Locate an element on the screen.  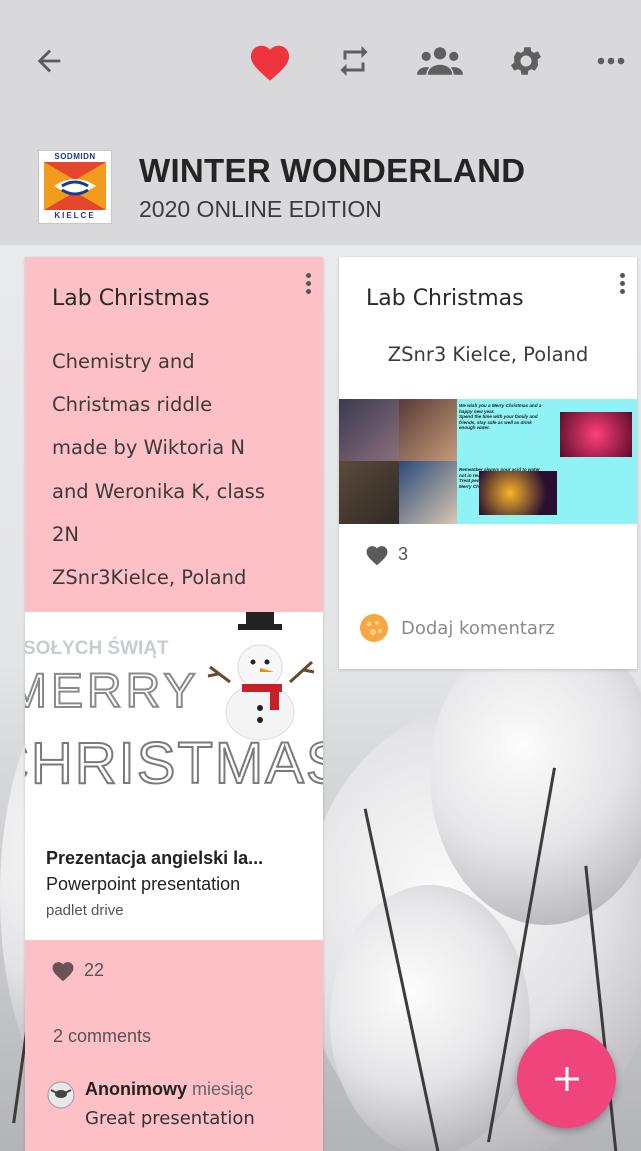
members-button is located at coordinates (440, 61).